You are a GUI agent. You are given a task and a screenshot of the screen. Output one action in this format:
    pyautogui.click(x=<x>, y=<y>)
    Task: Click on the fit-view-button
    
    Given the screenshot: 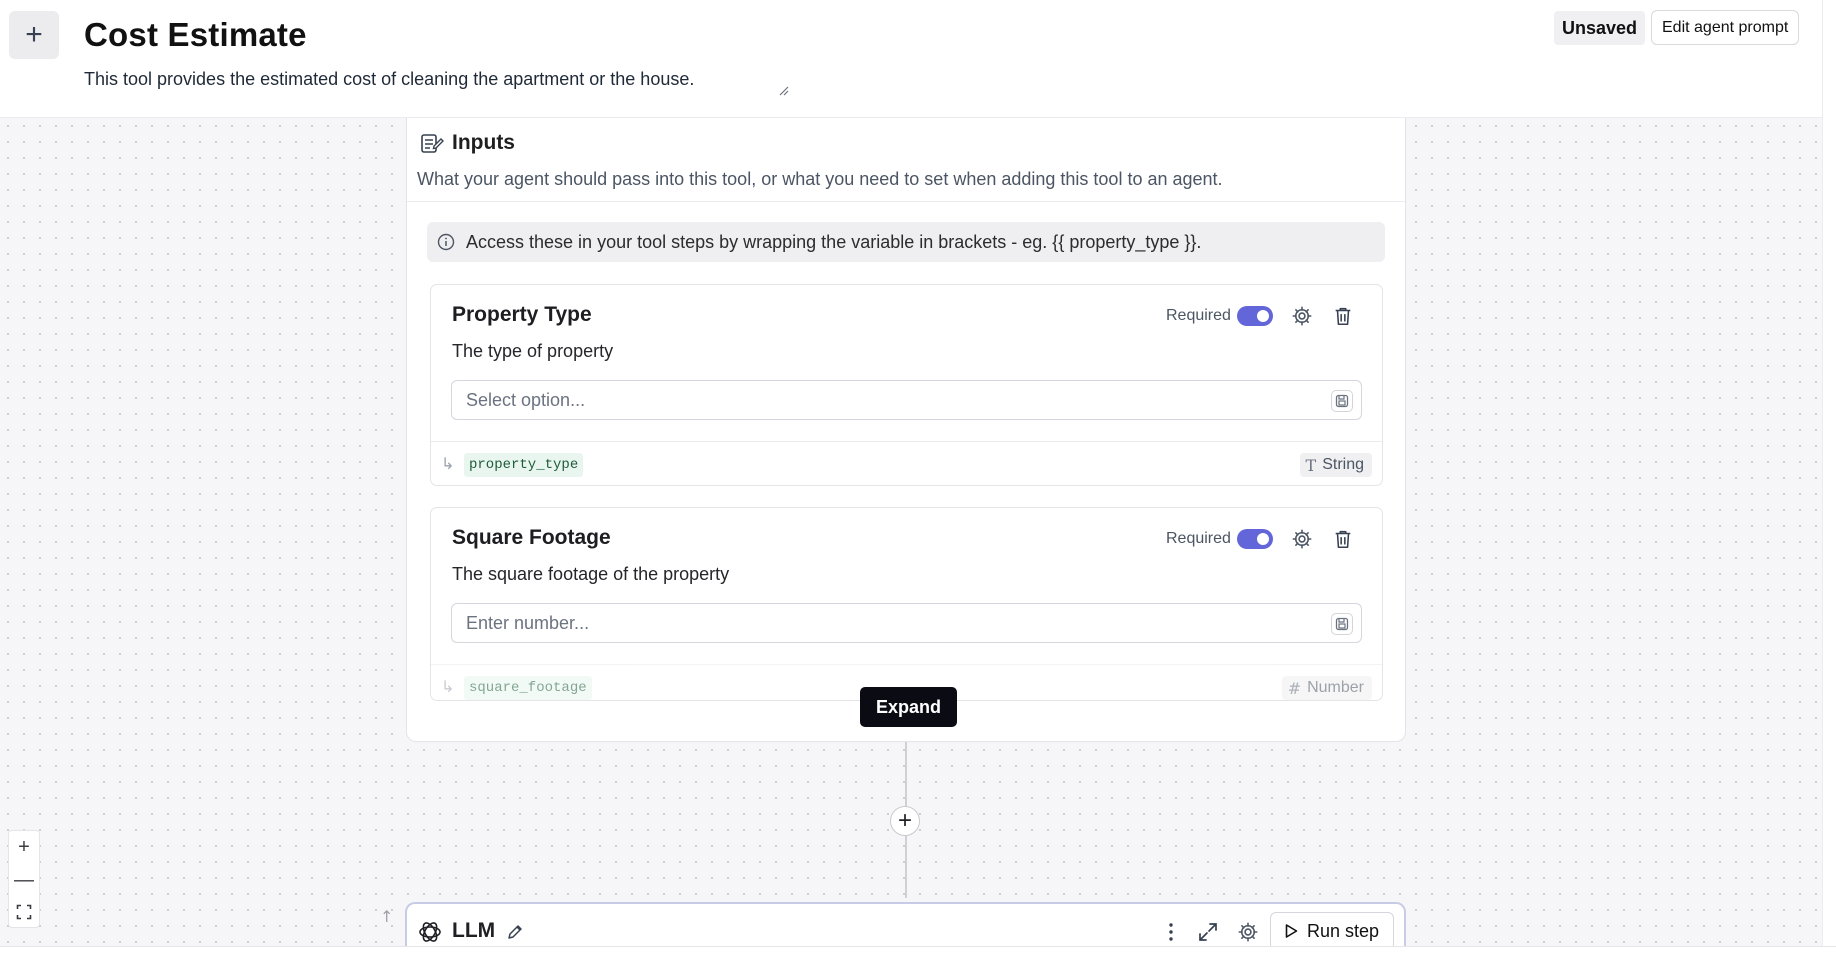 What is the action you would take?
    pyautogui.click(x=24, y=912)
    